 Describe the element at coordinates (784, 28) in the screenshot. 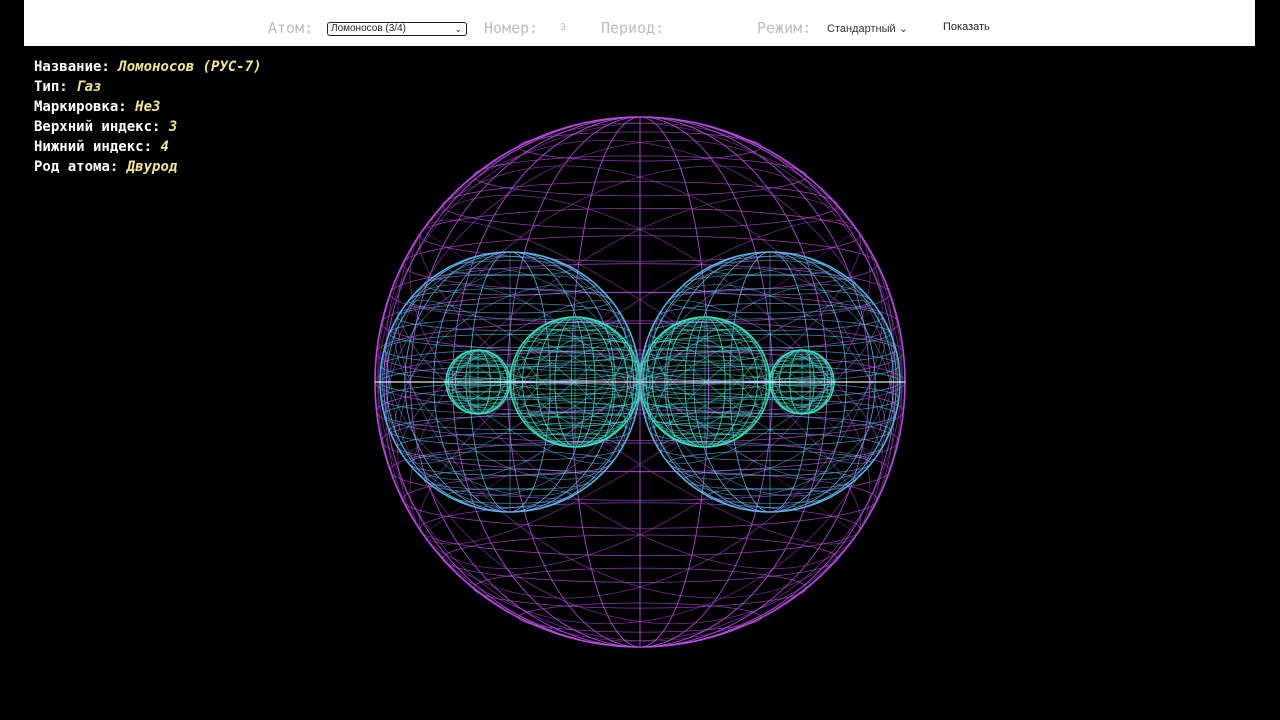

I see `mode-label: Режим:` at that location.